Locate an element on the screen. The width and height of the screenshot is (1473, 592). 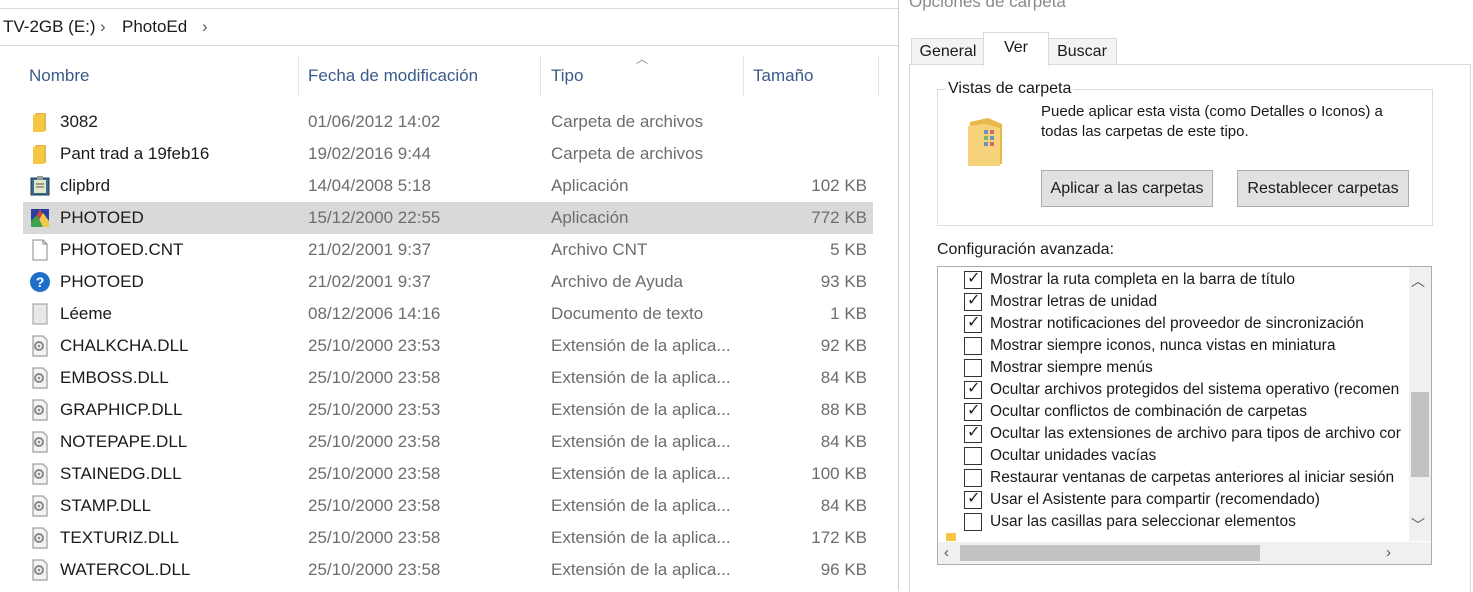
folder-view-icon is located at coordinates (986, 142).